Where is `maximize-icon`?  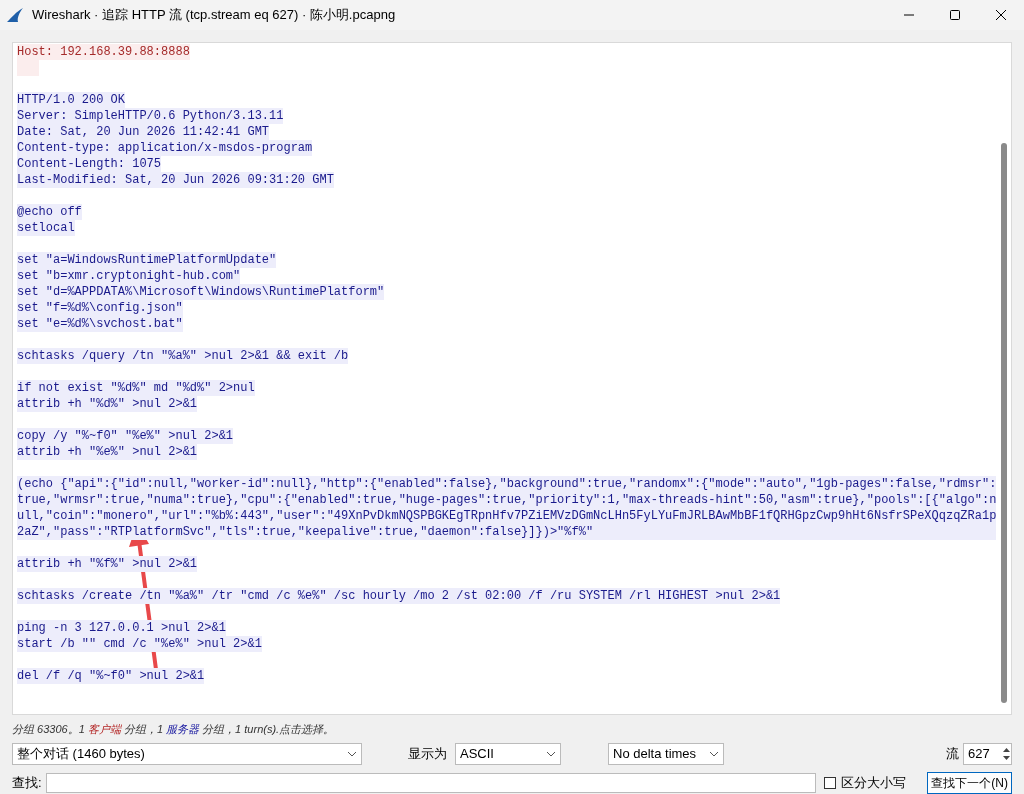
maximize-icon is located at coordinates (955, 15).